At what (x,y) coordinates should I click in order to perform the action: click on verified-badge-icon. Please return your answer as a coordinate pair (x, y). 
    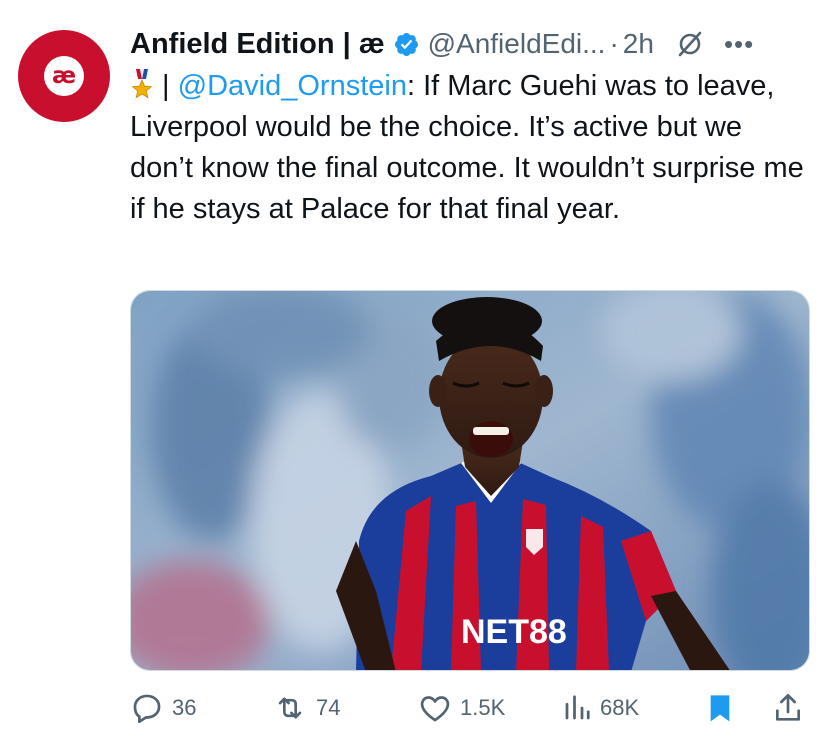
    Looking at the image, I should click on (406, 44).